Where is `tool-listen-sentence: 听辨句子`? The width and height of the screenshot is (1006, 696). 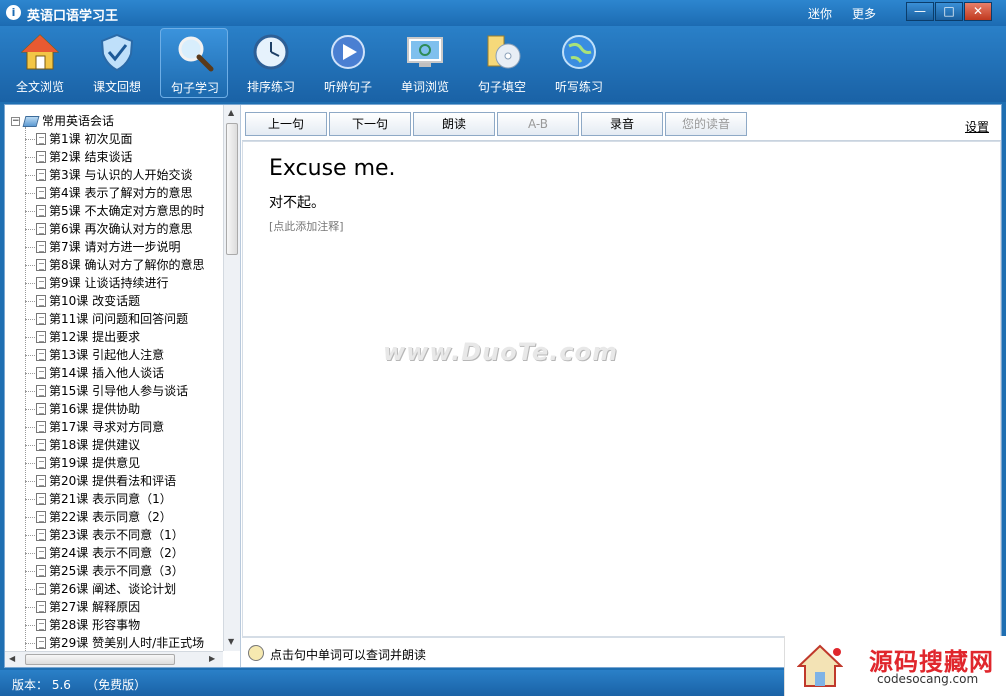 tool-listen-sentence: 听辨句子 is located at coordinates (348, 63).